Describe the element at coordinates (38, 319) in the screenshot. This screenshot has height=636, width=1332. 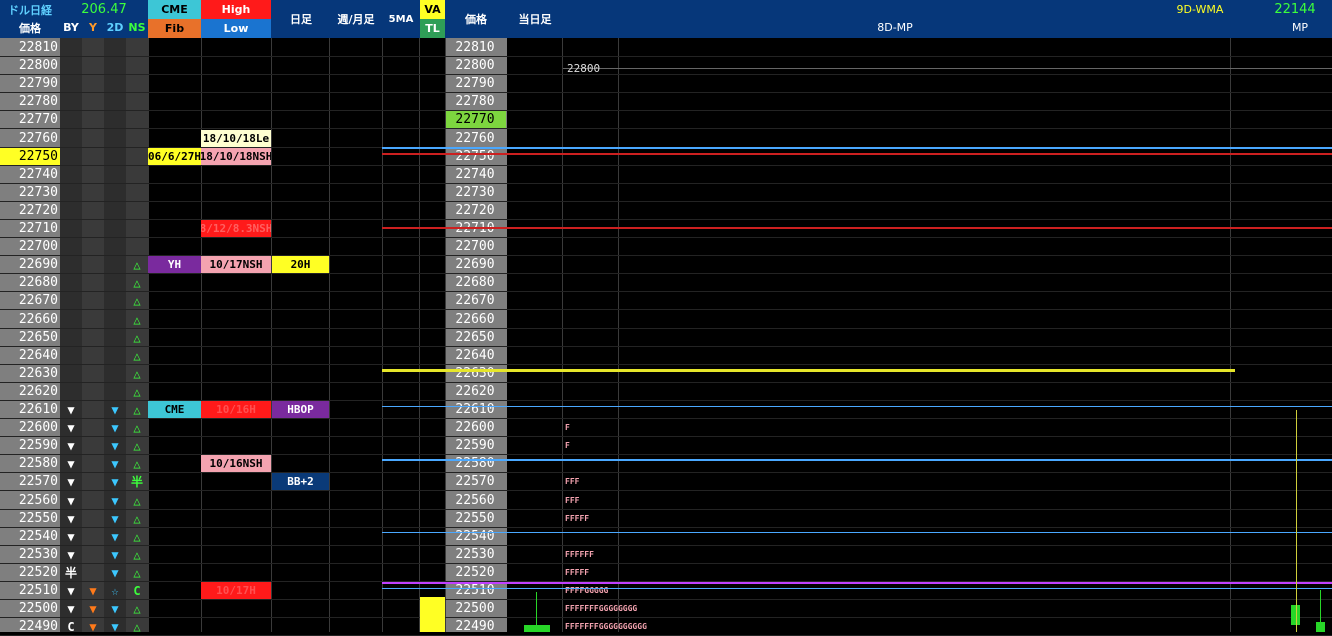
I see `price-cell: 22660` at that location.